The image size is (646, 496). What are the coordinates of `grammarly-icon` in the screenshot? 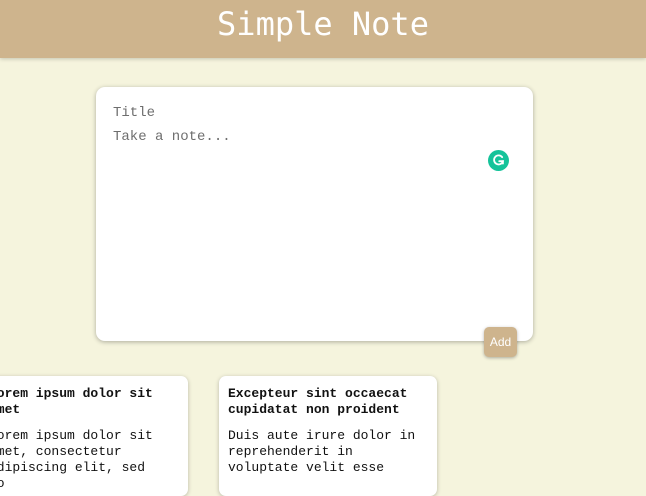 It's located at (498, 160).